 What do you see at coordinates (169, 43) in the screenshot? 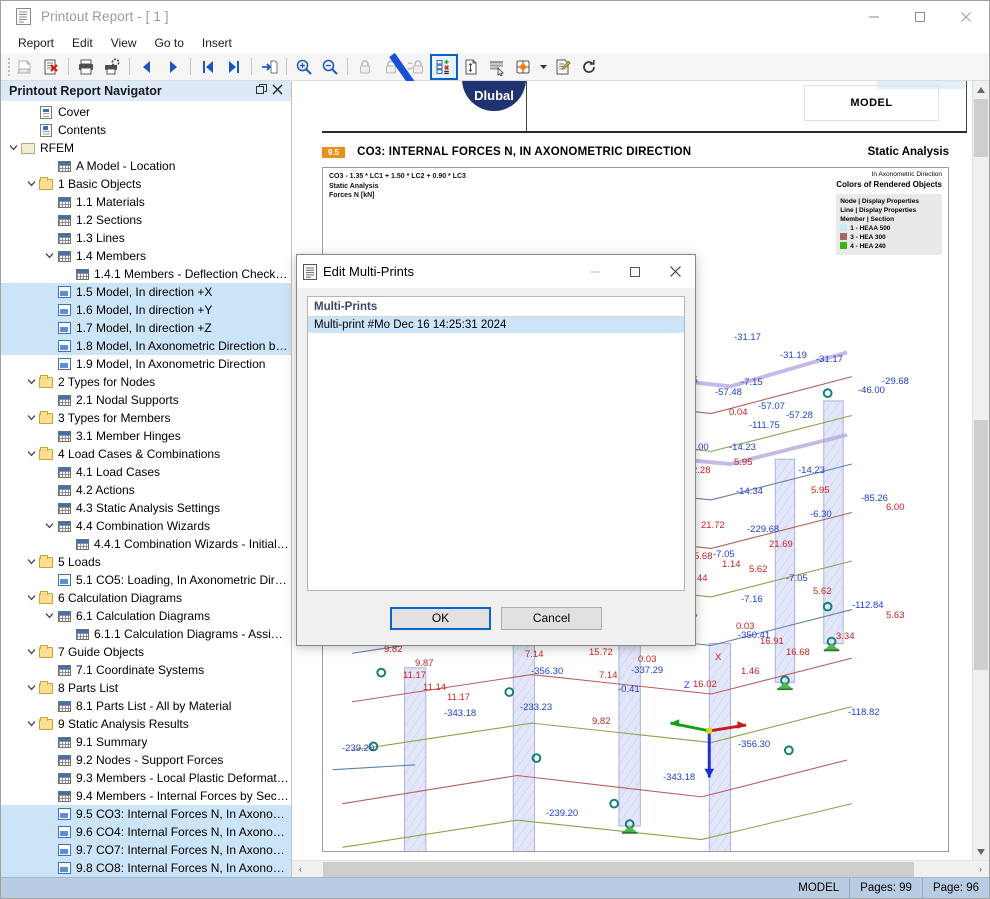
I see `menu-goto: Go to` at bounding box center [169, 43].